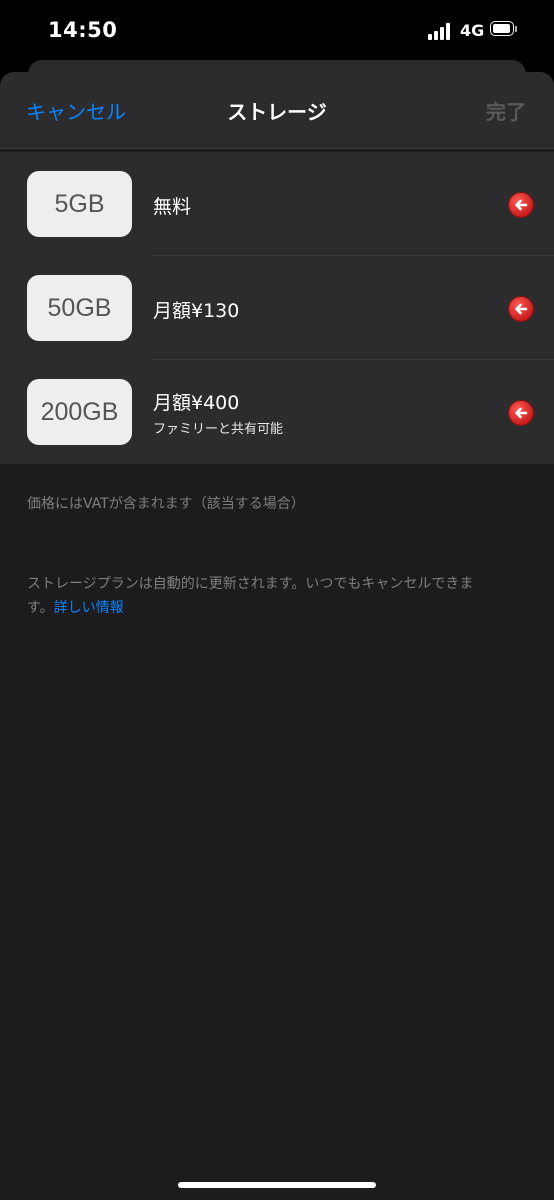 The height and width of the screenshot is (1200, 554). Describe the element at coordinates (196, 311) in the screenshot. I see `plan-price: 月額¥130` at that location.